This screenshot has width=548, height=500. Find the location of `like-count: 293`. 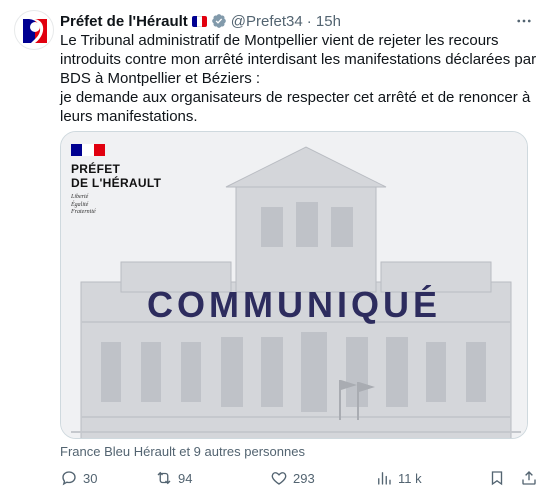

like-count: 293 is located at coordinates (304, 478).